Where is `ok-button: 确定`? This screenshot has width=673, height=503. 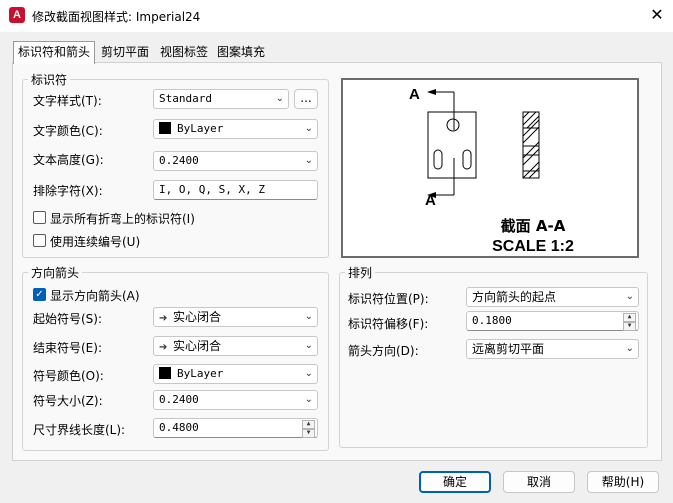
ok-button: 确定 is located at coordinates (455, 482).